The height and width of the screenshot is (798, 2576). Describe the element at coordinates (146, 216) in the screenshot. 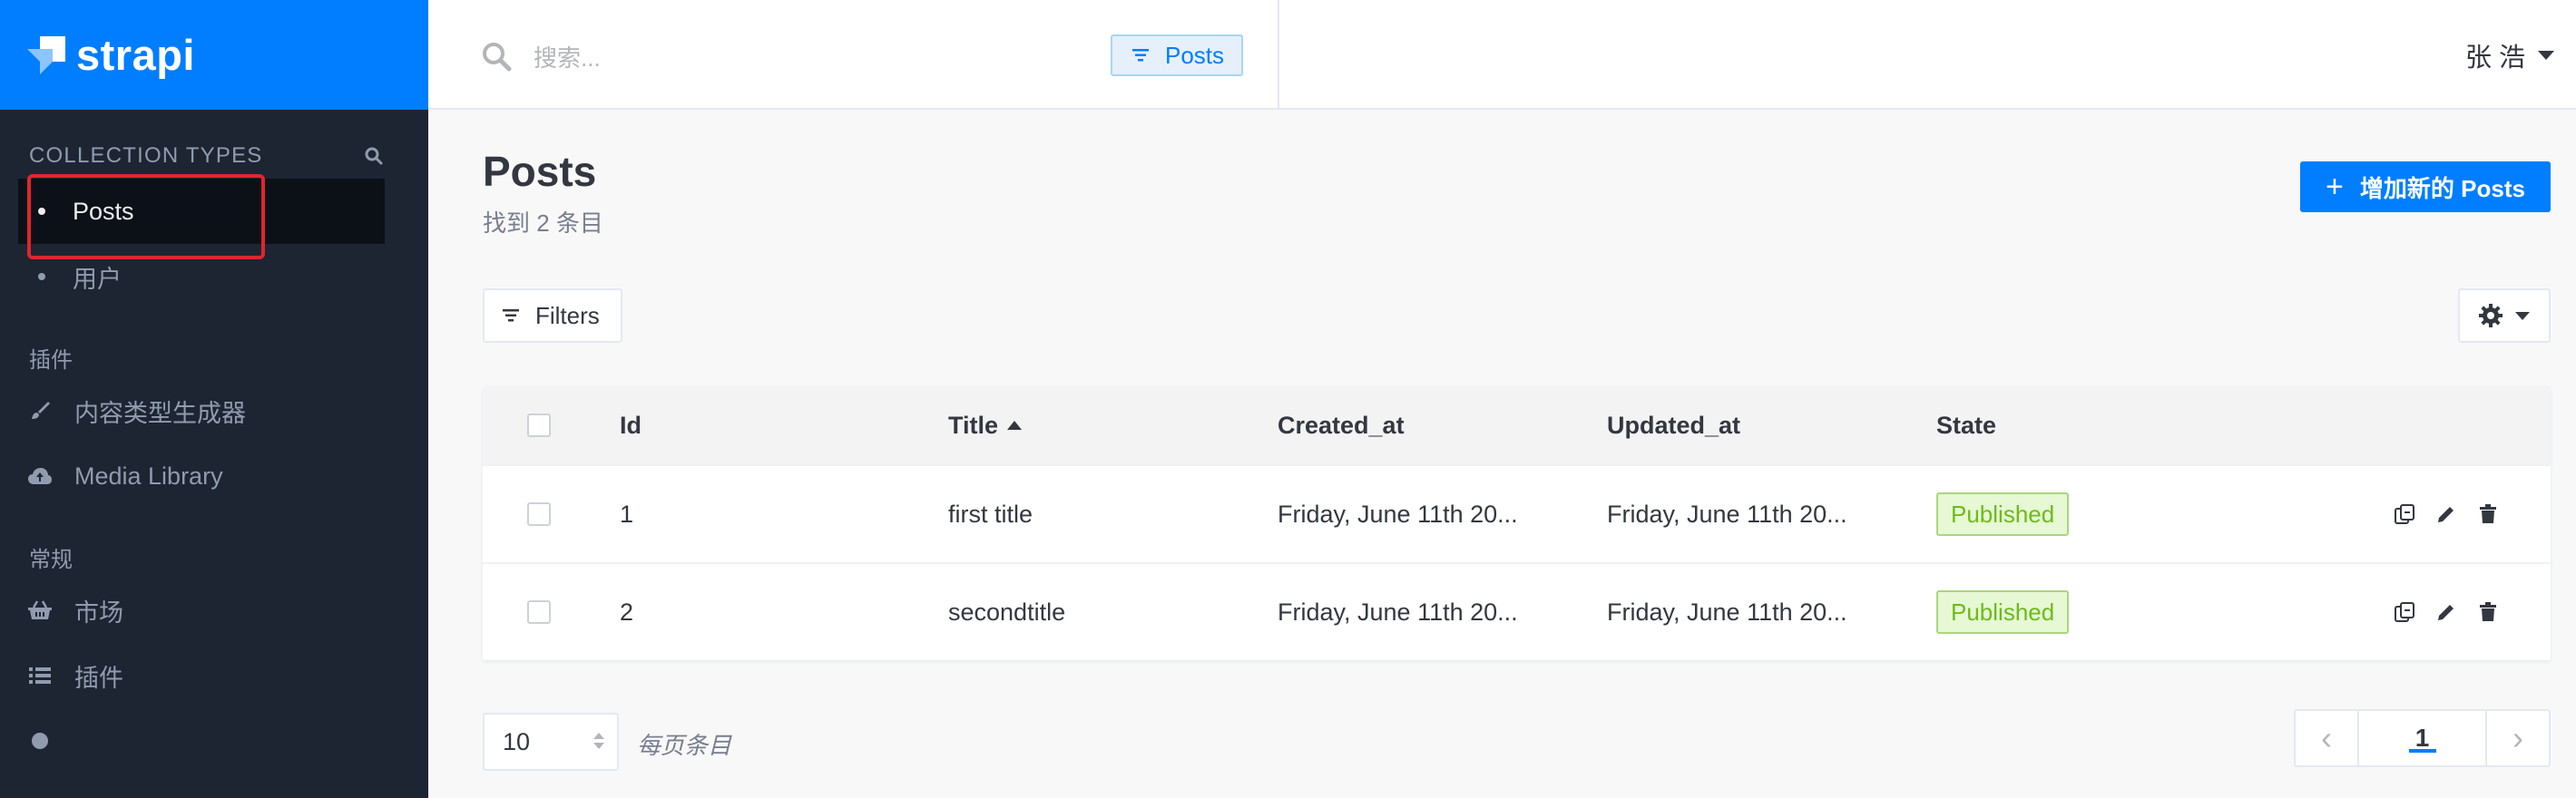

I see `annotation-highlight-box` at that location.